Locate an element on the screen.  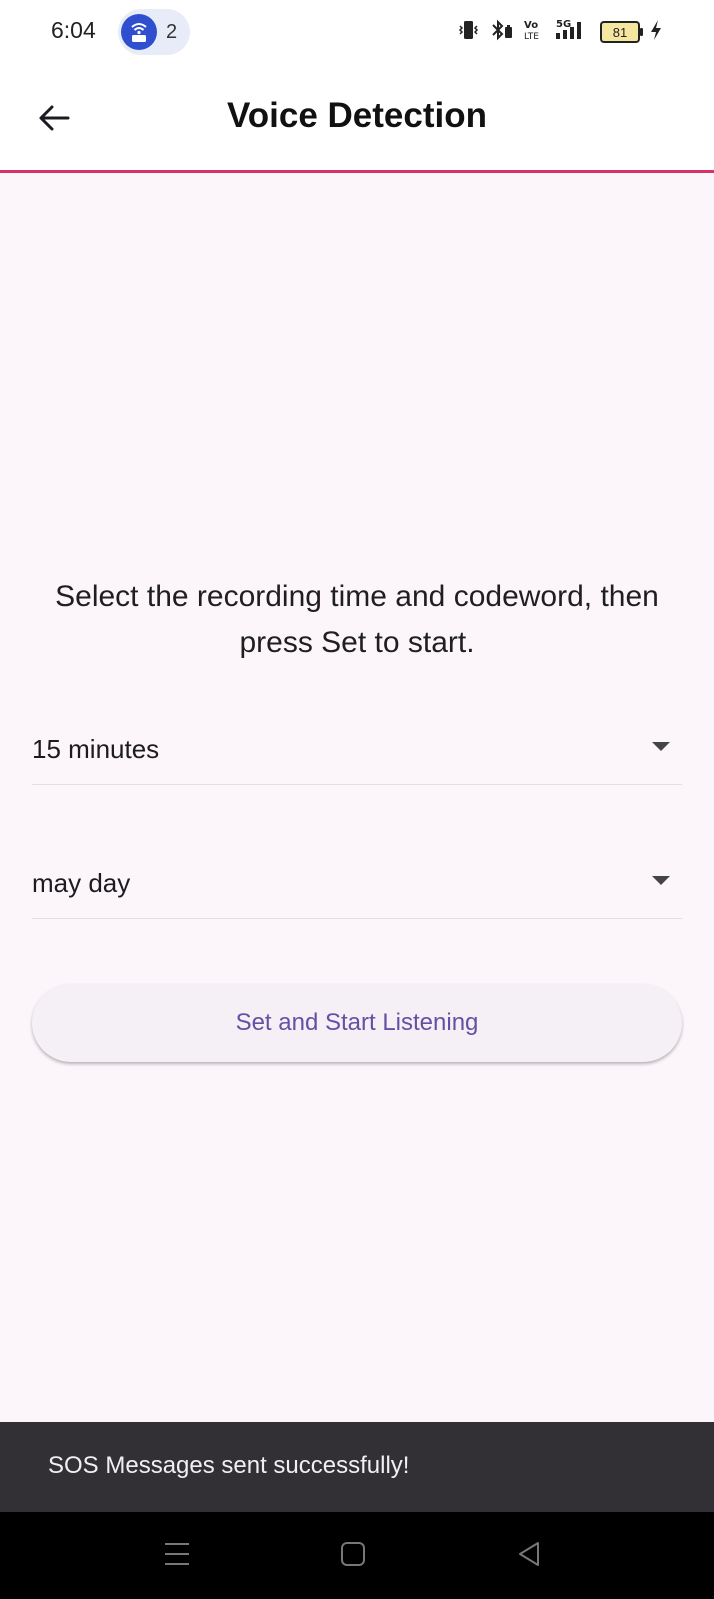
hotspot-count: 2 is located at coordinates (172, 32).